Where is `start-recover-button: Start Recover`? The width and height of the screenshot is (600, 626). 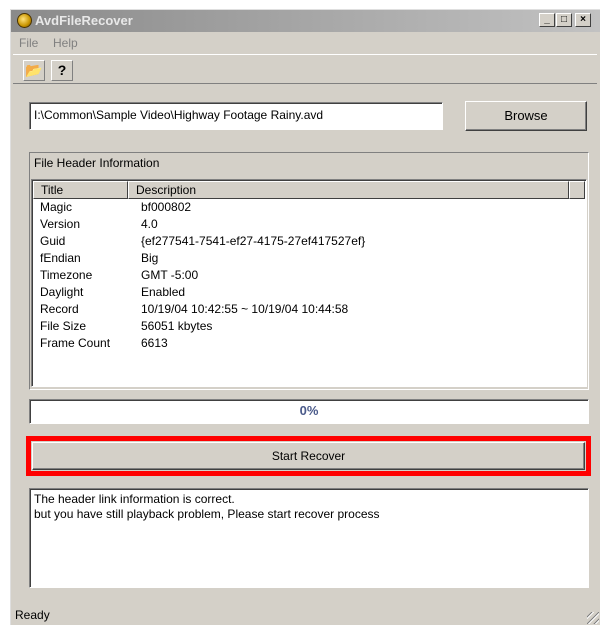
start-recover-button: Start Recover is located at coordinates (308, 456).